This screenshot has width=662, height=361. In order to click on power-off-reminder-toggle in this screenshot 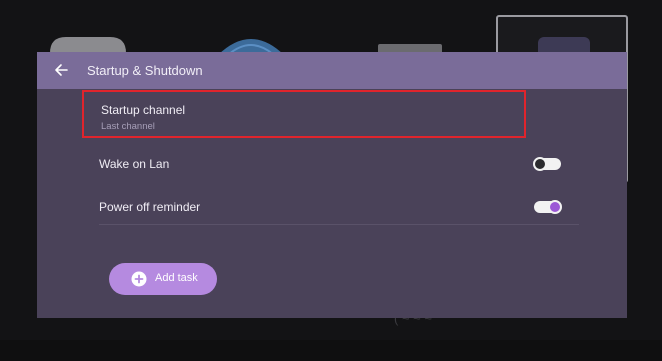, I will do `click(548, 207)`.